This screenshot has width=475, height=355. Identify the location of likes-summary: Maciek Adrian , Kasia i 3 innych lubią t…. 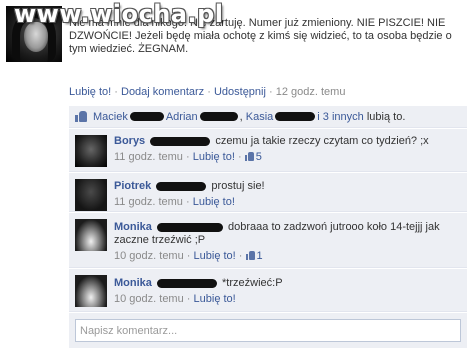
(268, 117).